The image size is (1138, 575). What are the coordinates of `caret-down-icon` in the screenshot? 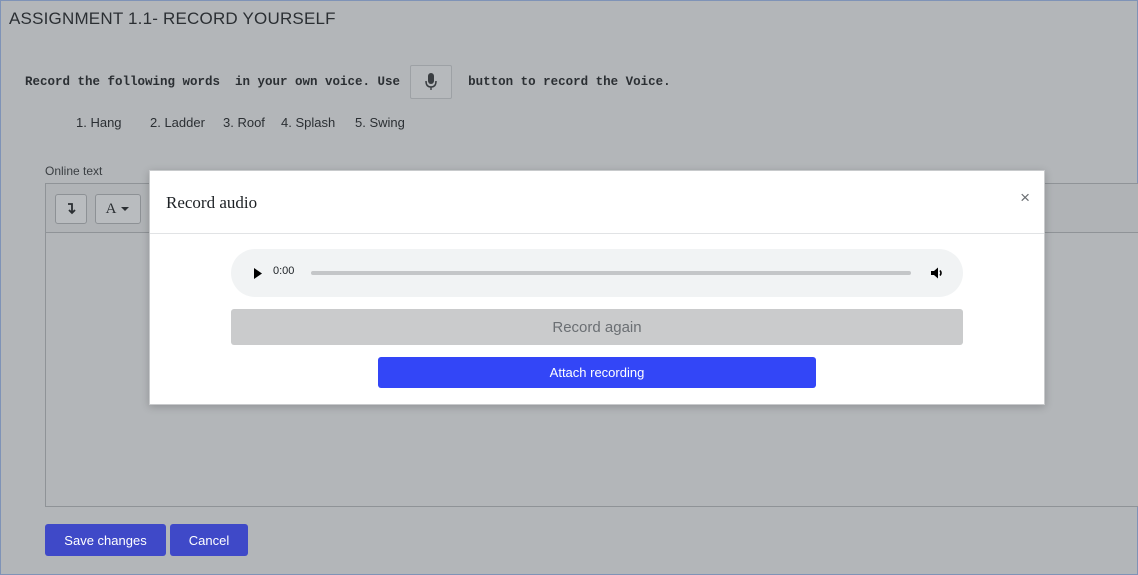 It's located at (125, 209).